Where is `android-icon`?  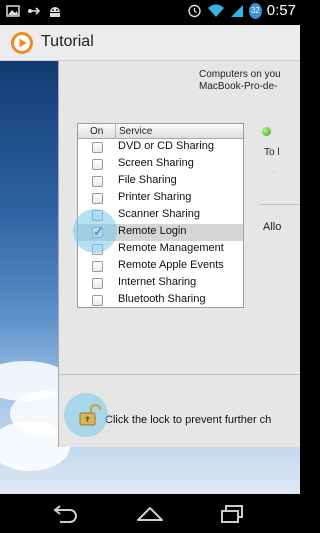 android-icon is located at coordinates (55, 12).